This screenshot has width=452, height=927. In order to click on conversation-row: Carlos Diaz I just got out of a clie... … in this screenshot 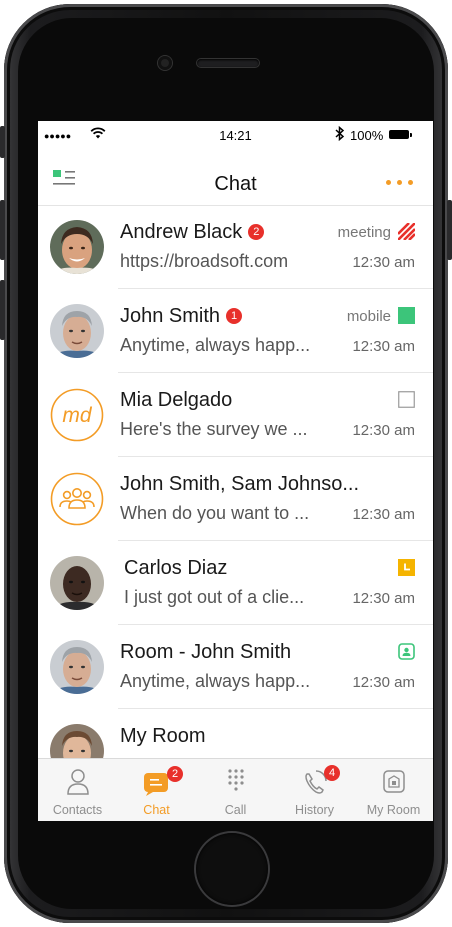, I will do `click(235, 583)`.